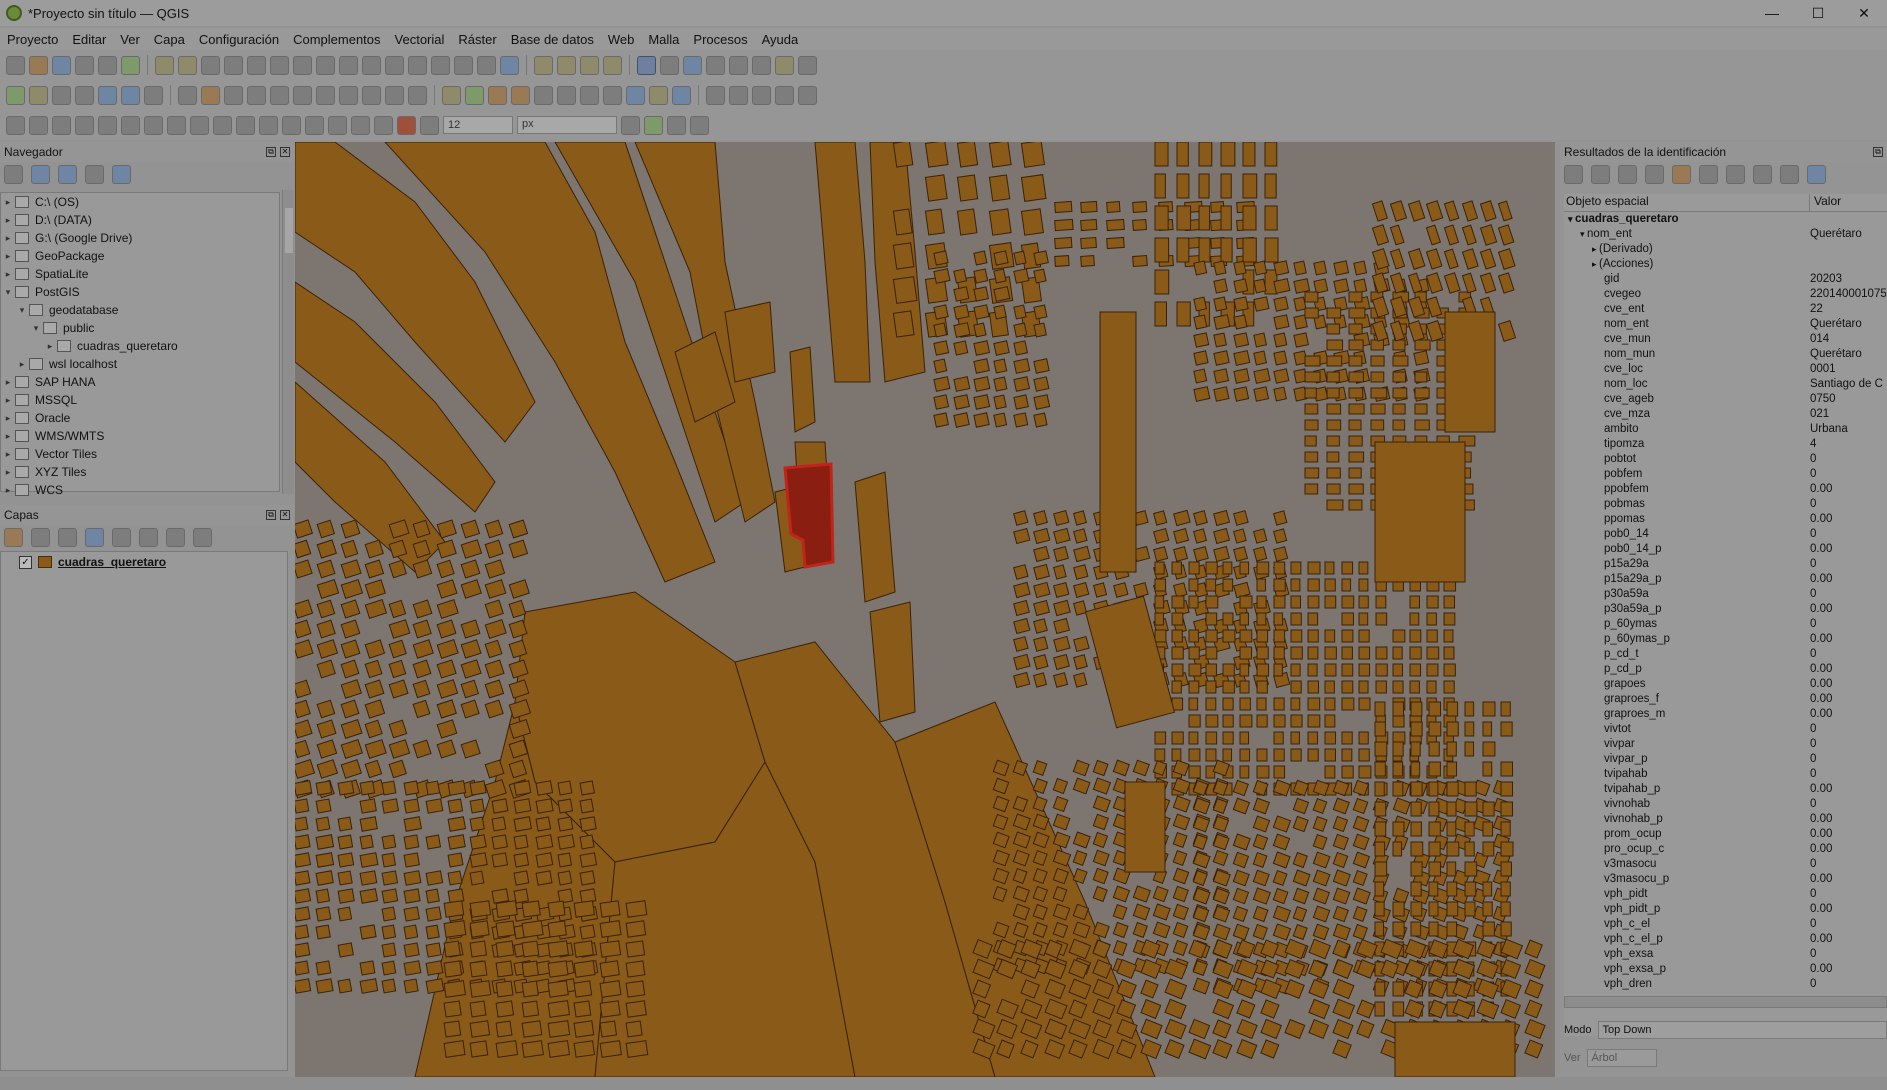 The image size is (1887, 1090). Describe the element at coordinates (1725, 339) in the screenshot. I see `identify-row: cve_mun 014` at that location.